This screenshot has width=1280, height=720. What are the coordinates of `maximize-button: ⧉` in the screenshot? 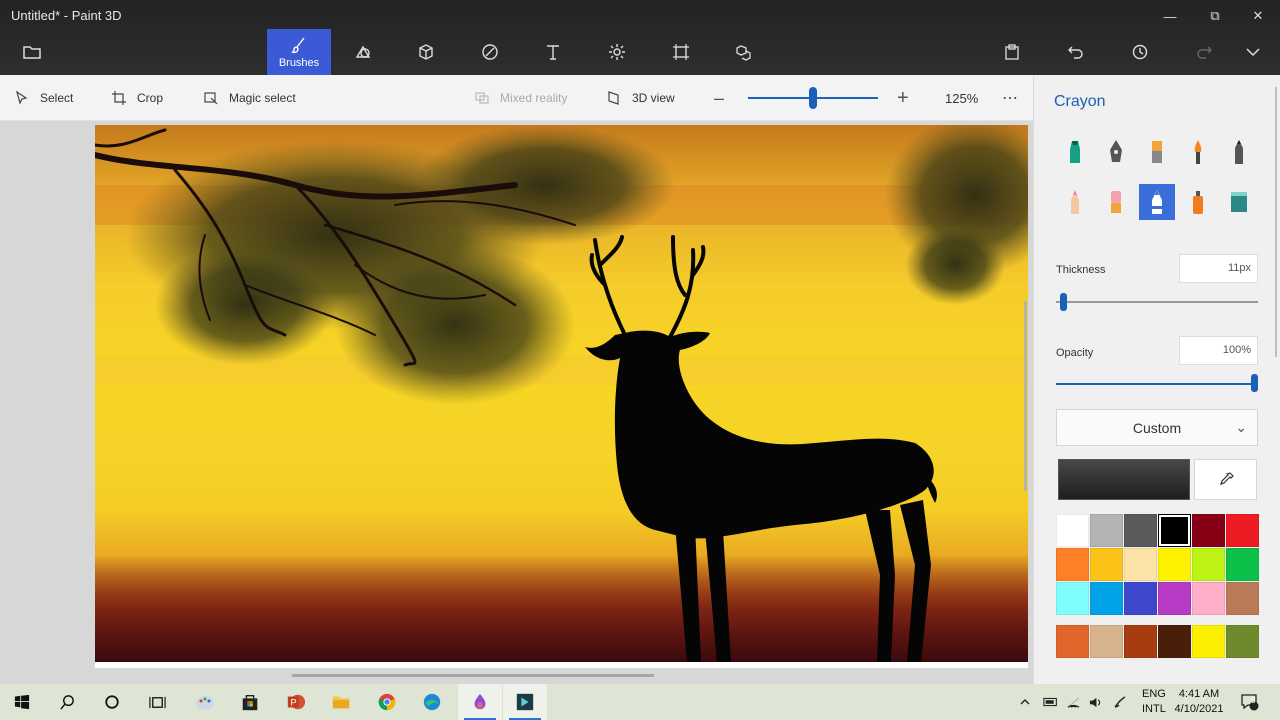 It's located at (1215, 16).